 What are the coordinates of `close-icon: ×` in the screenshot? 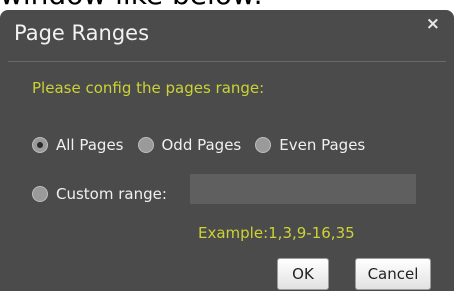 It's located at (433, 24).